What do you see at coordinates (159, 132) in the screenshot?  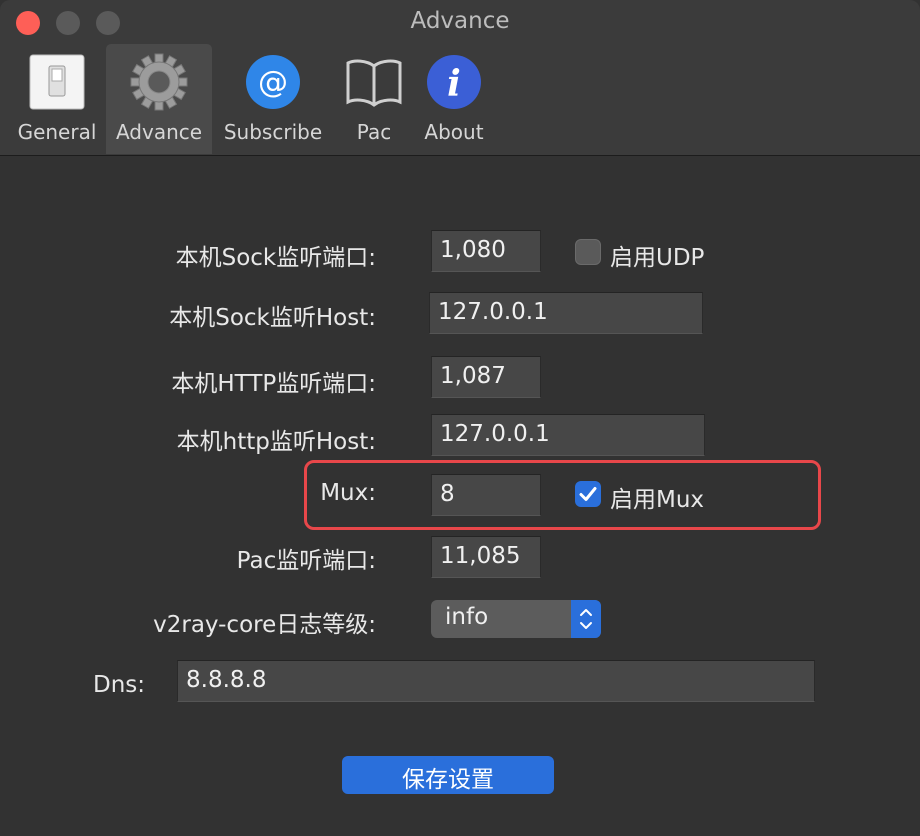 I see `tab-advance-label: Advance` at bounding box center [159, 132].